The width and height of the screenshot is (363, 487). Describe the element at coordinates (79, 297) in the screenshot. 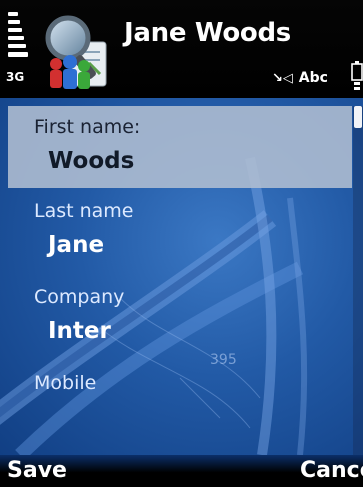

I see `company-label: Company` at that location.